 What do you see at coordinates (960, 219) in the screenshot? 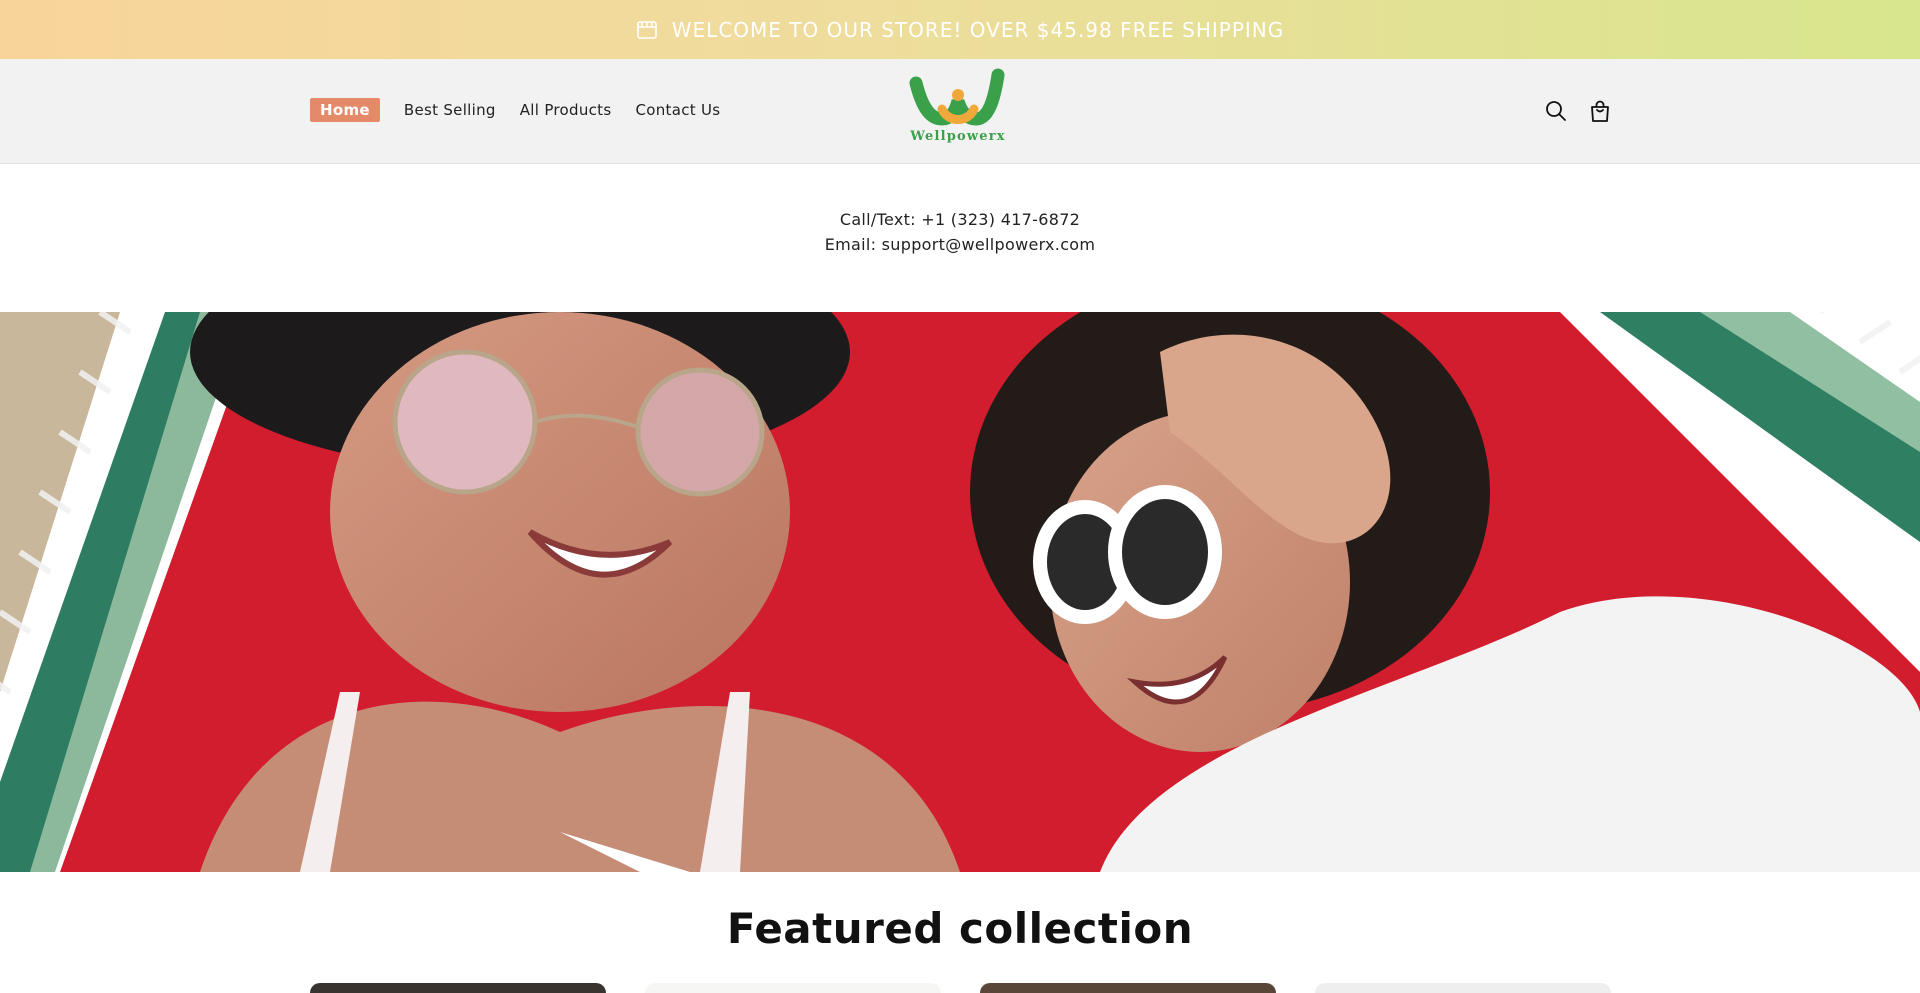
I see `contact-phone: Call/Text: +1 (323) 417-6872` at bounding box center [960, 219].